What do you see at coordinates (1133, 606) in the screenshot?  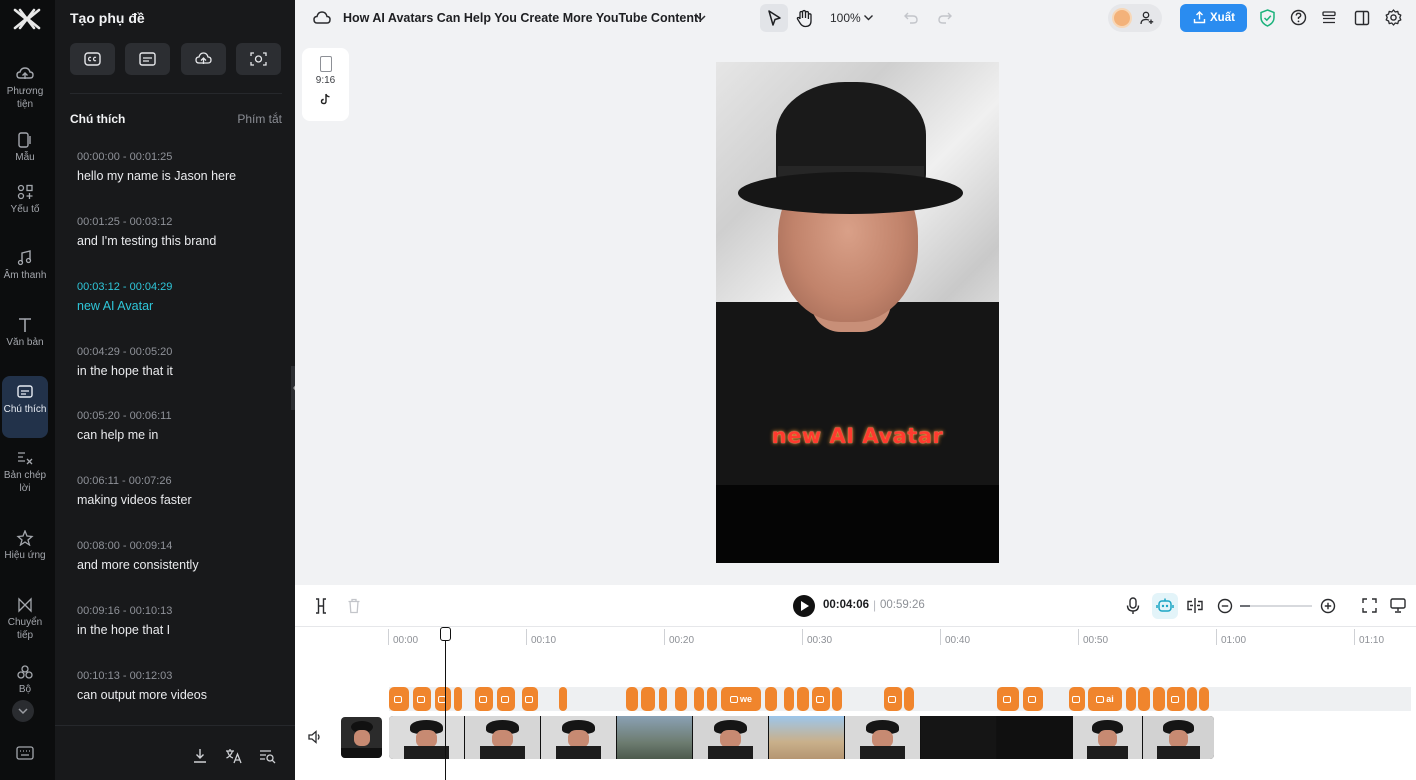 I see `microphone-icon` at bounding box center [1133, 606].